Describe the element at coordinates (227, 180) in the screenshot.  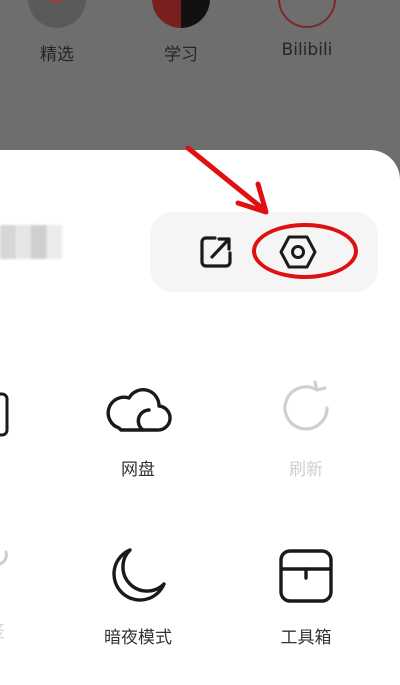
I see `annotation-arrow` at that location.